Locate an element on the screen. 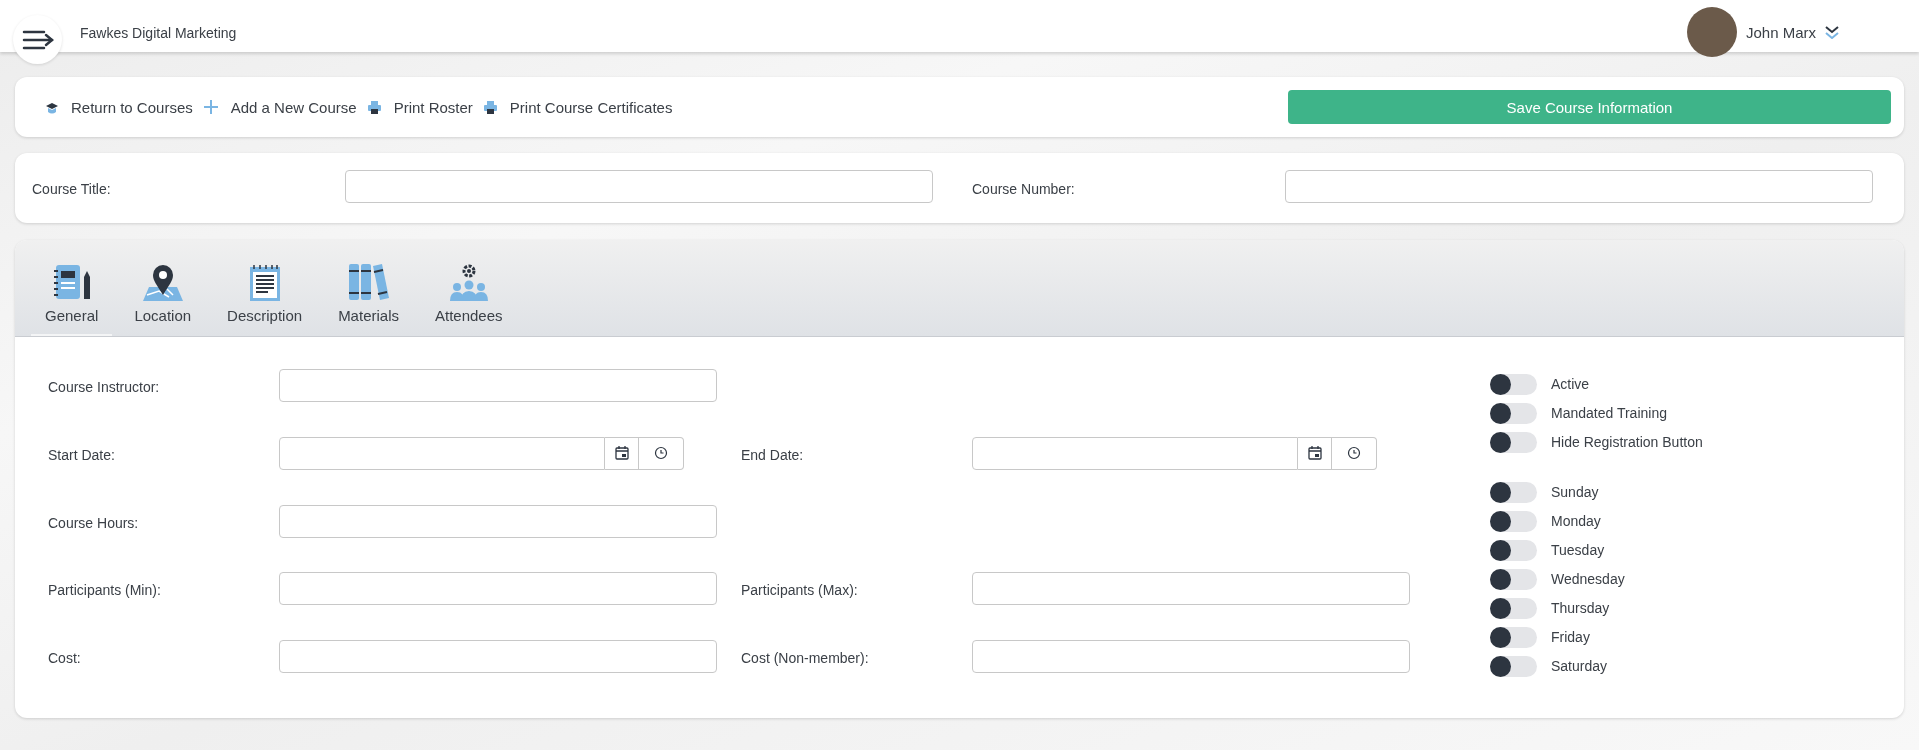  toggle-label: Hide Registration Button is located at coordinates (1627, 442).